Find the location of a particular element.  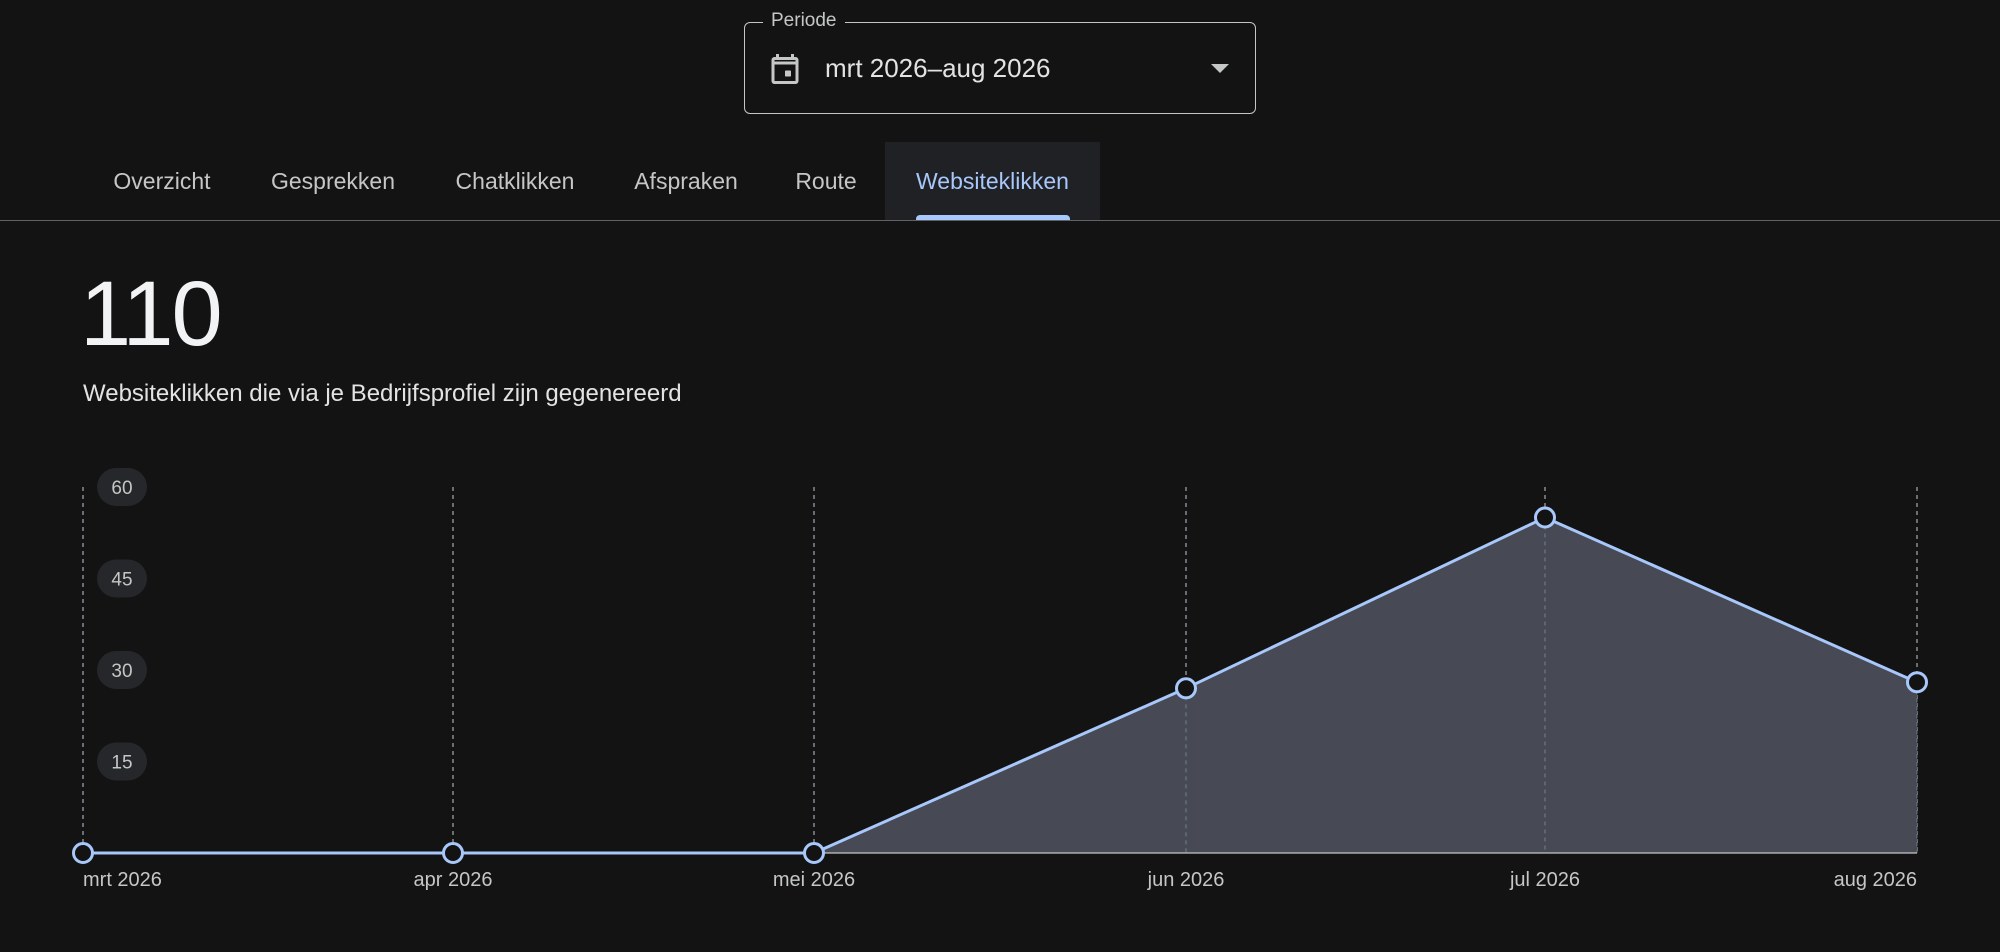

tabs-divider is located at coordinates (1000, 220).